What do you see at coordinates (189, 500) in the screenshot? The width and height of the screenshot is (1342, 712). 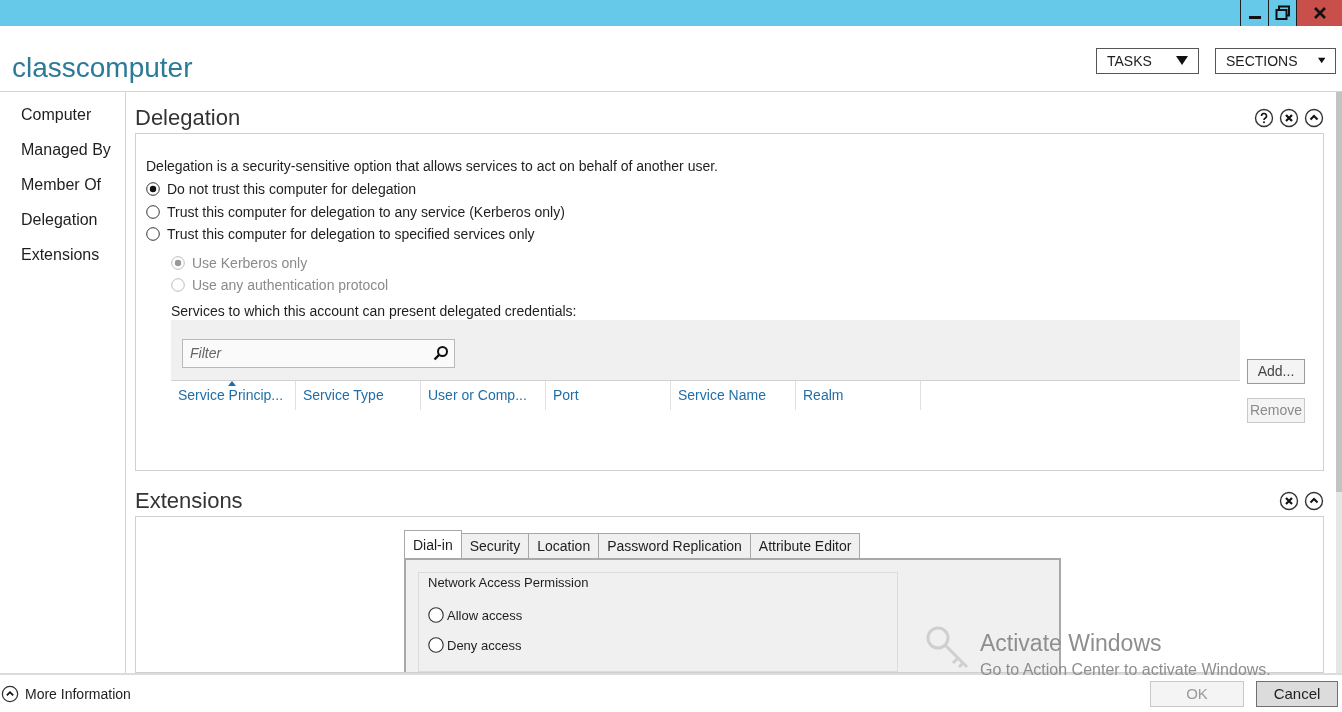 I see `section-title: Extensions` at bounding box center [189, 500].